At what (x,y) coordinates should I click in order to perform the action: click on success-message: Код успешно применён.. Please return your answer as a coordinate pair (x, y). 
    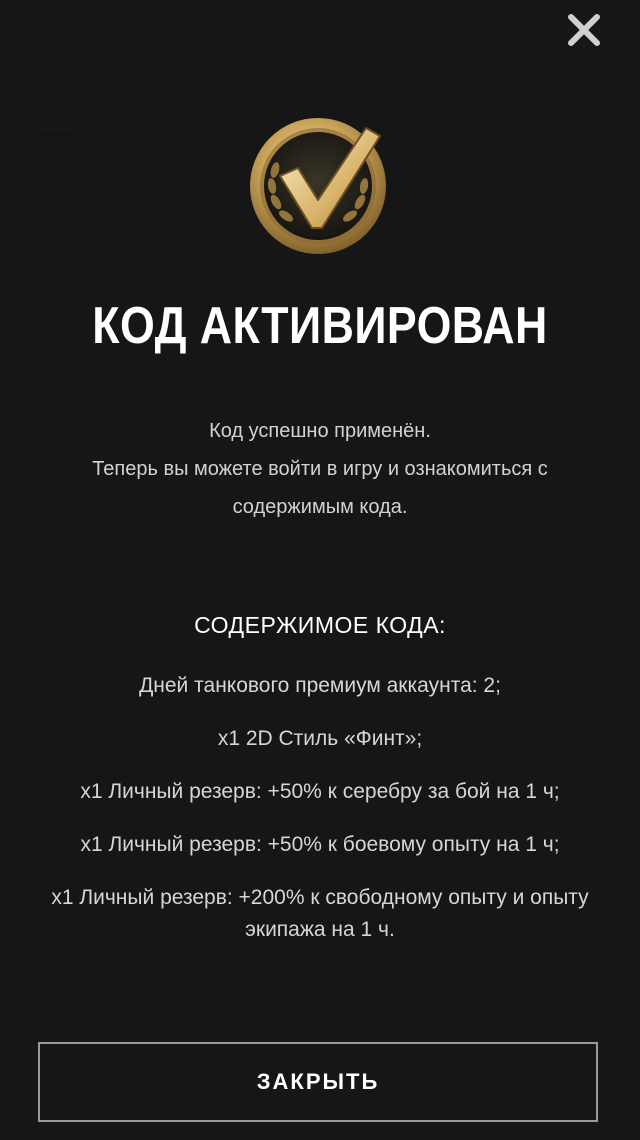
    Looking at the image, I should click on (320, 431).